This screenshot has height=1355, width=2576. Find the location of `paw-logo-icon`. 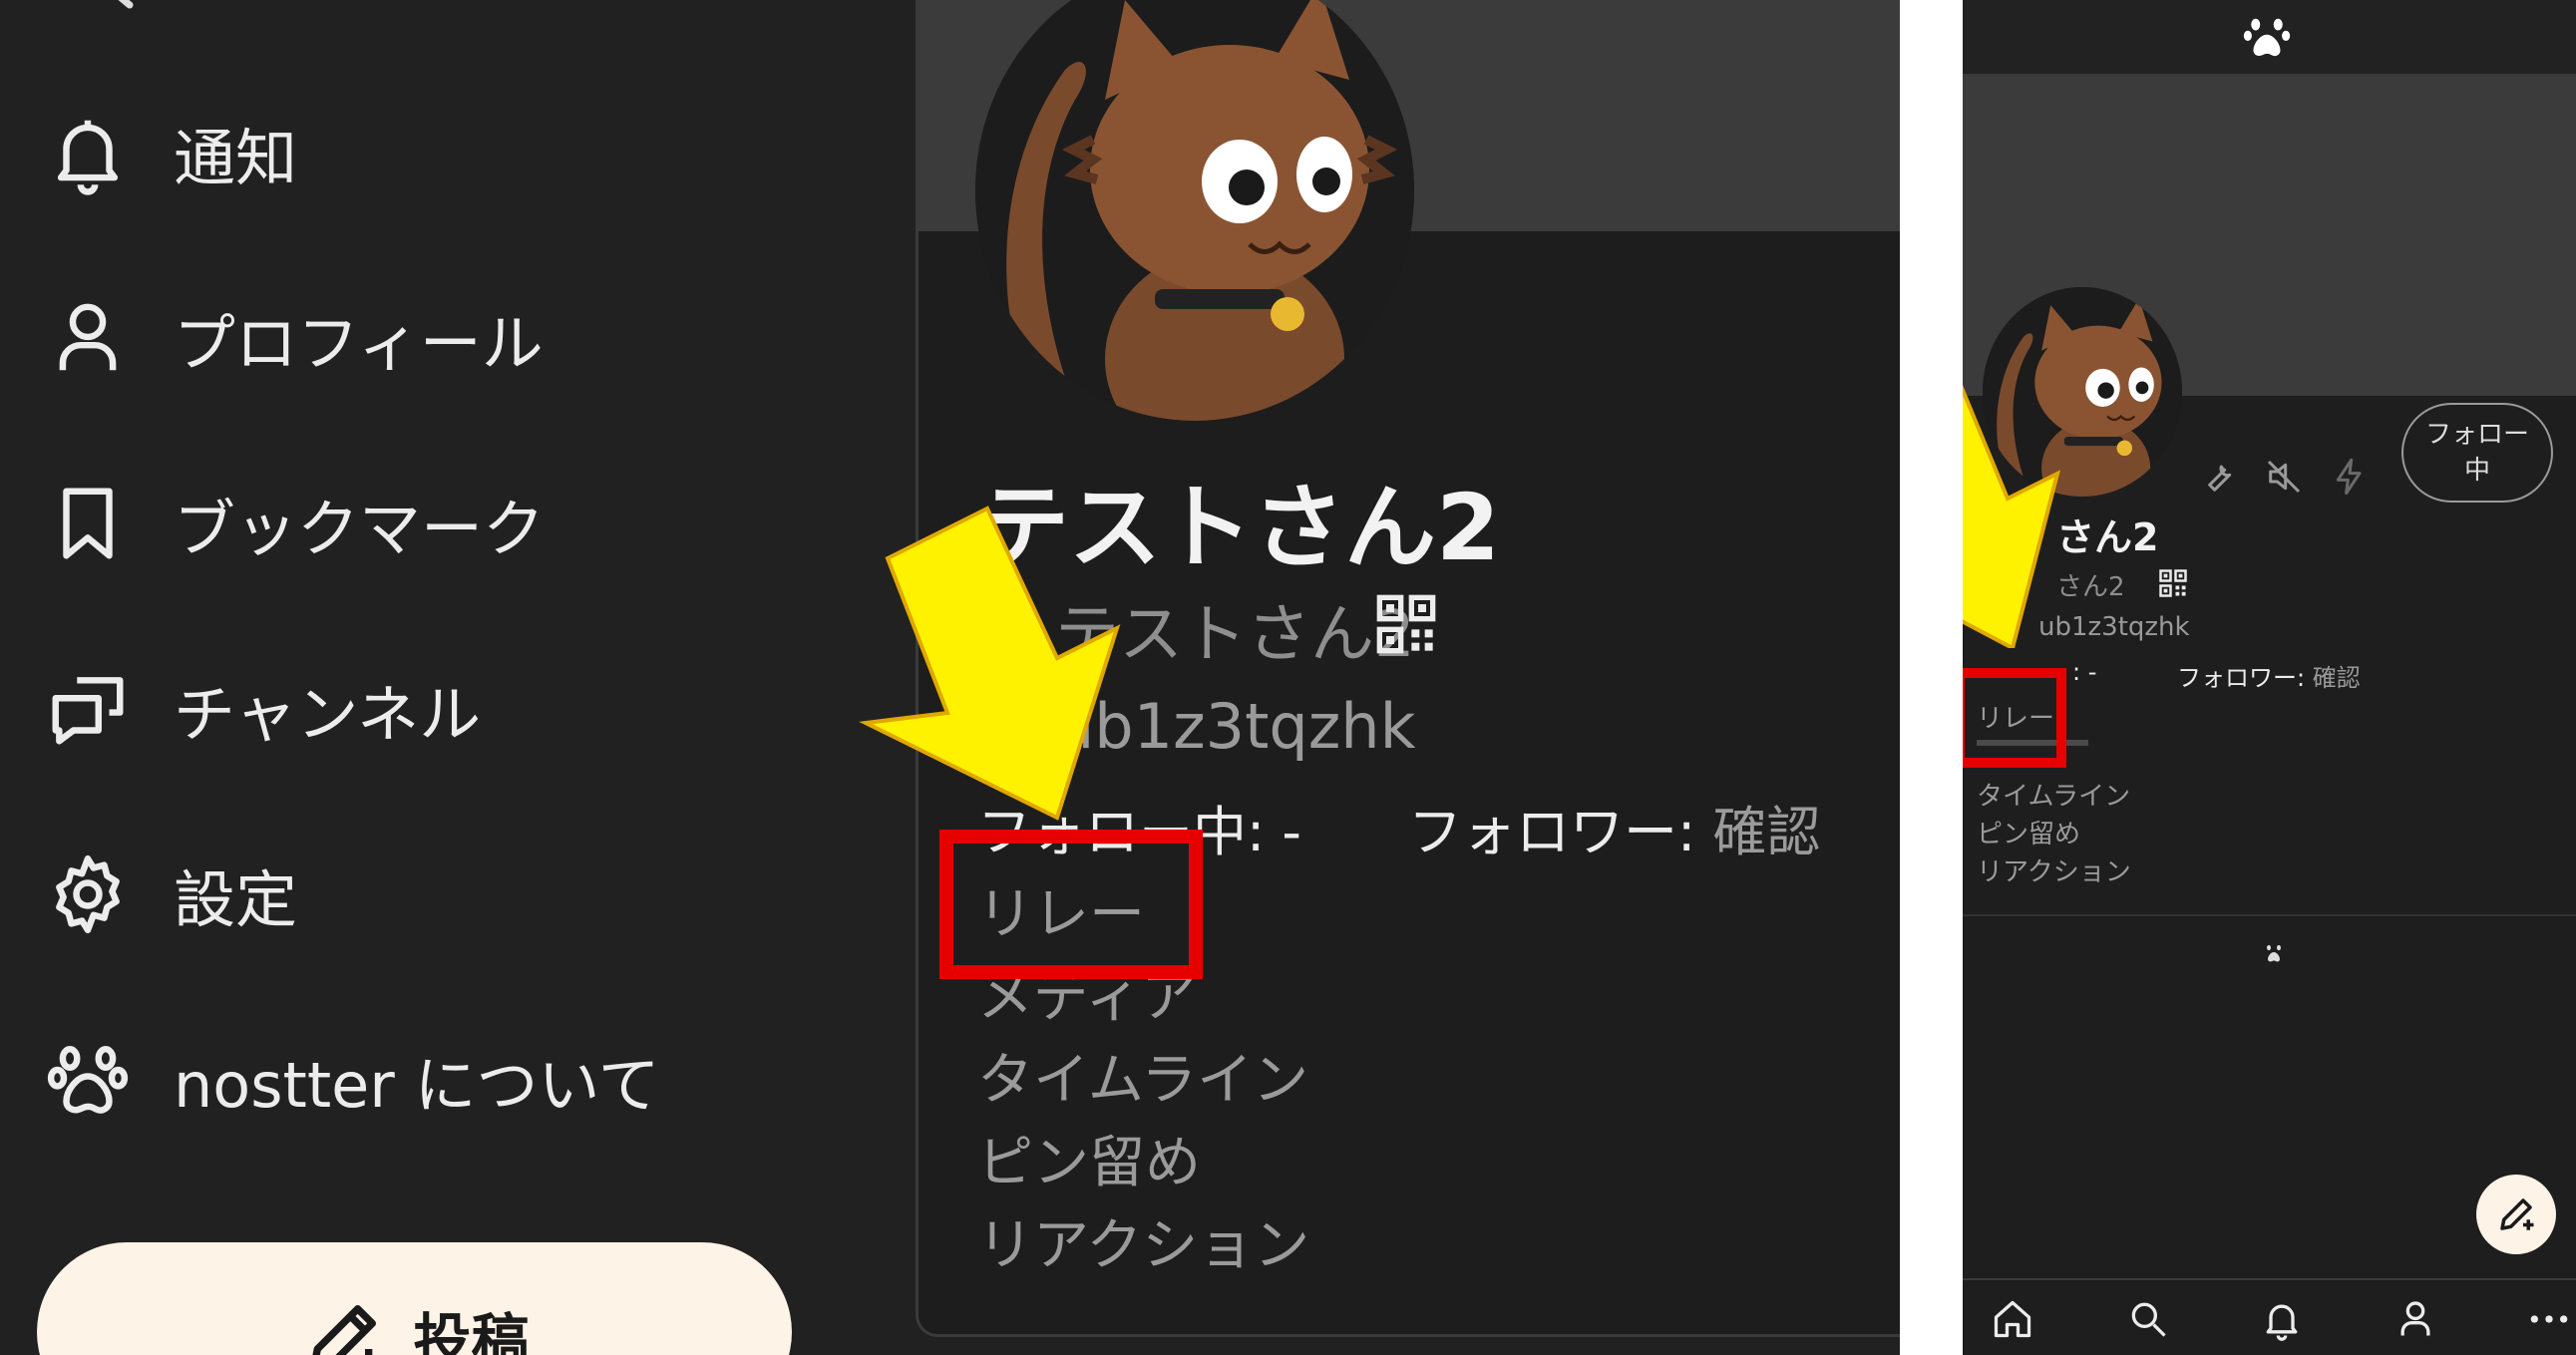

paw-logo-icon is located at coordinates (2267, 37).